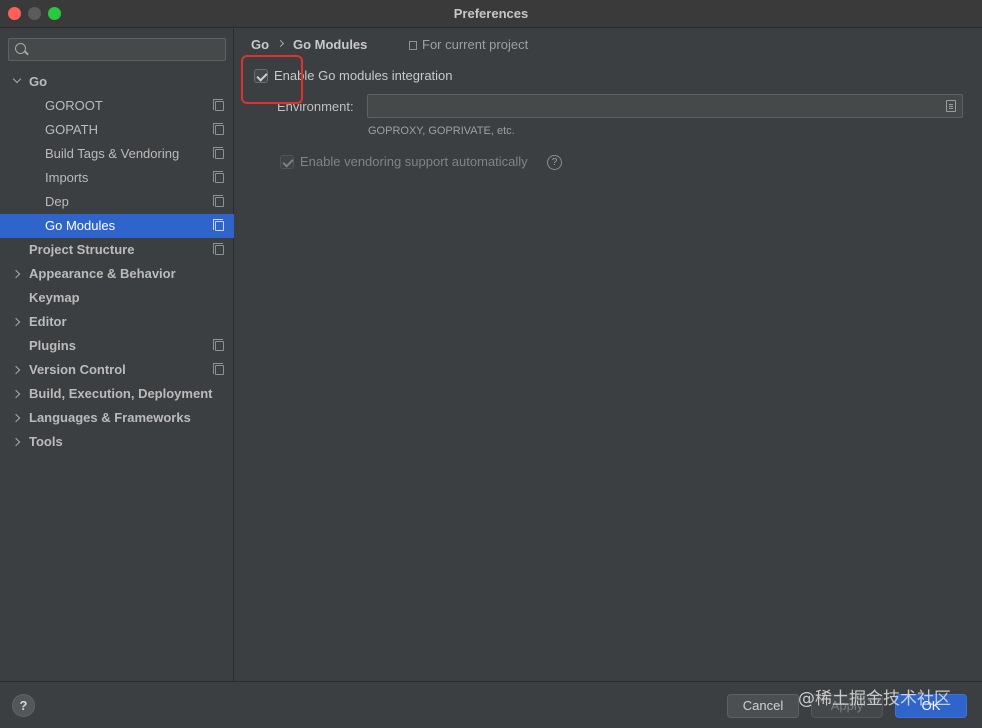 The height and width of the screenshot is (728, 982). I want to click on sidebar-item-label: Keymap, so click(54, 297).